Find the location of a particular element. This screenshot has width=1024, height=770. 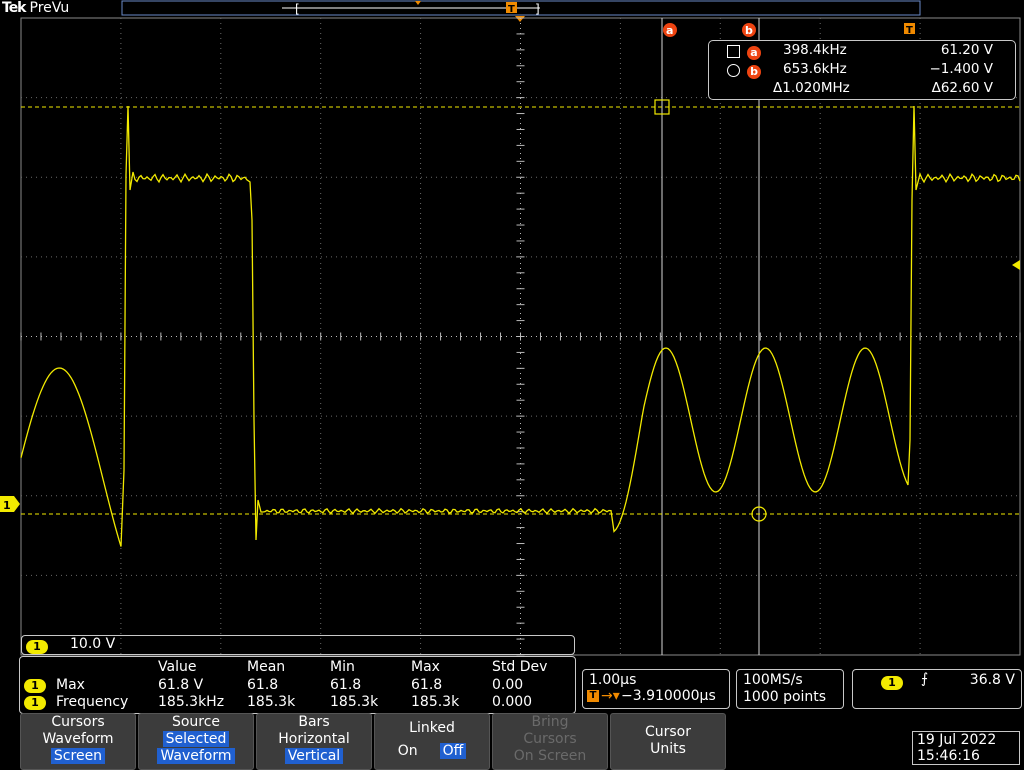

softkey-bring-cursors: Bring Cursors On Screen is located at coordinates (550, 741).